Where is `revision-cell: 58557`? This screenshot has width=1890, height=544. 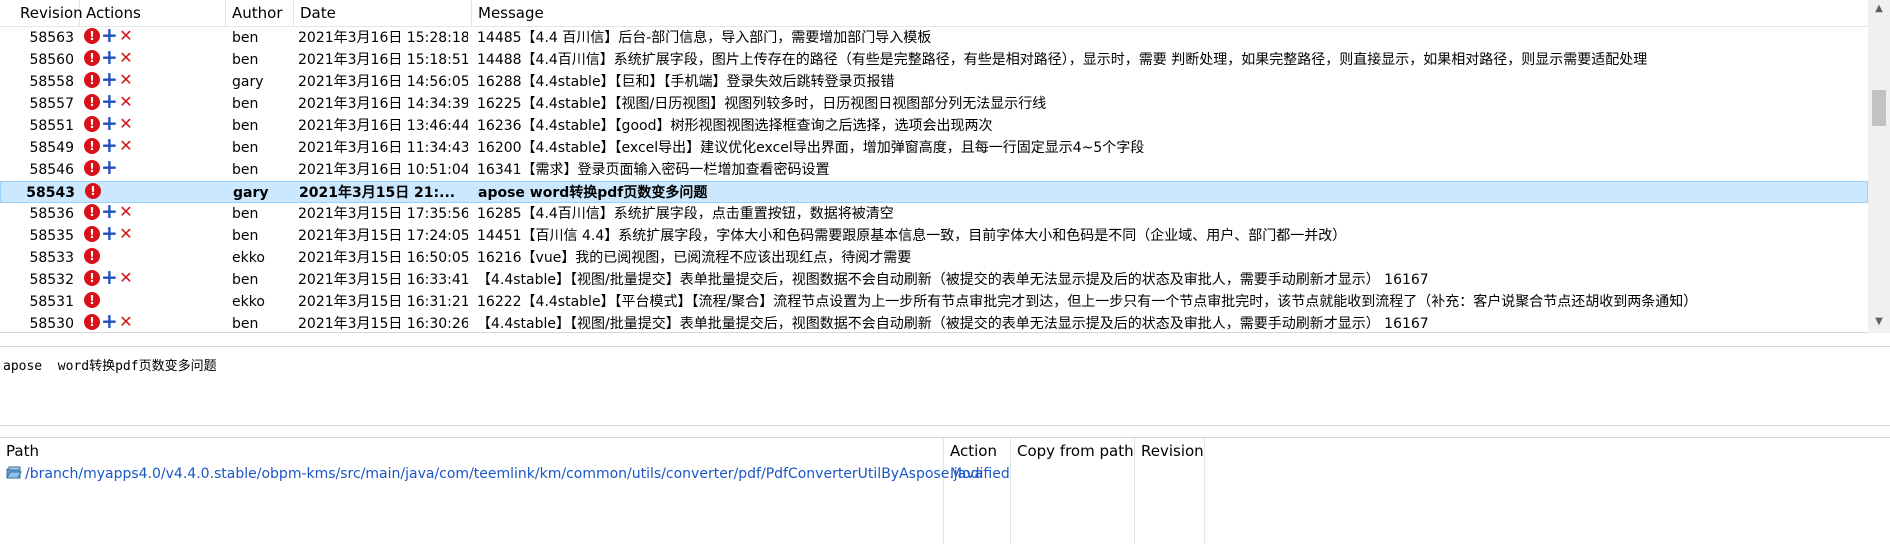 revision-cell: 58557 is located at coordinates (51, 104).